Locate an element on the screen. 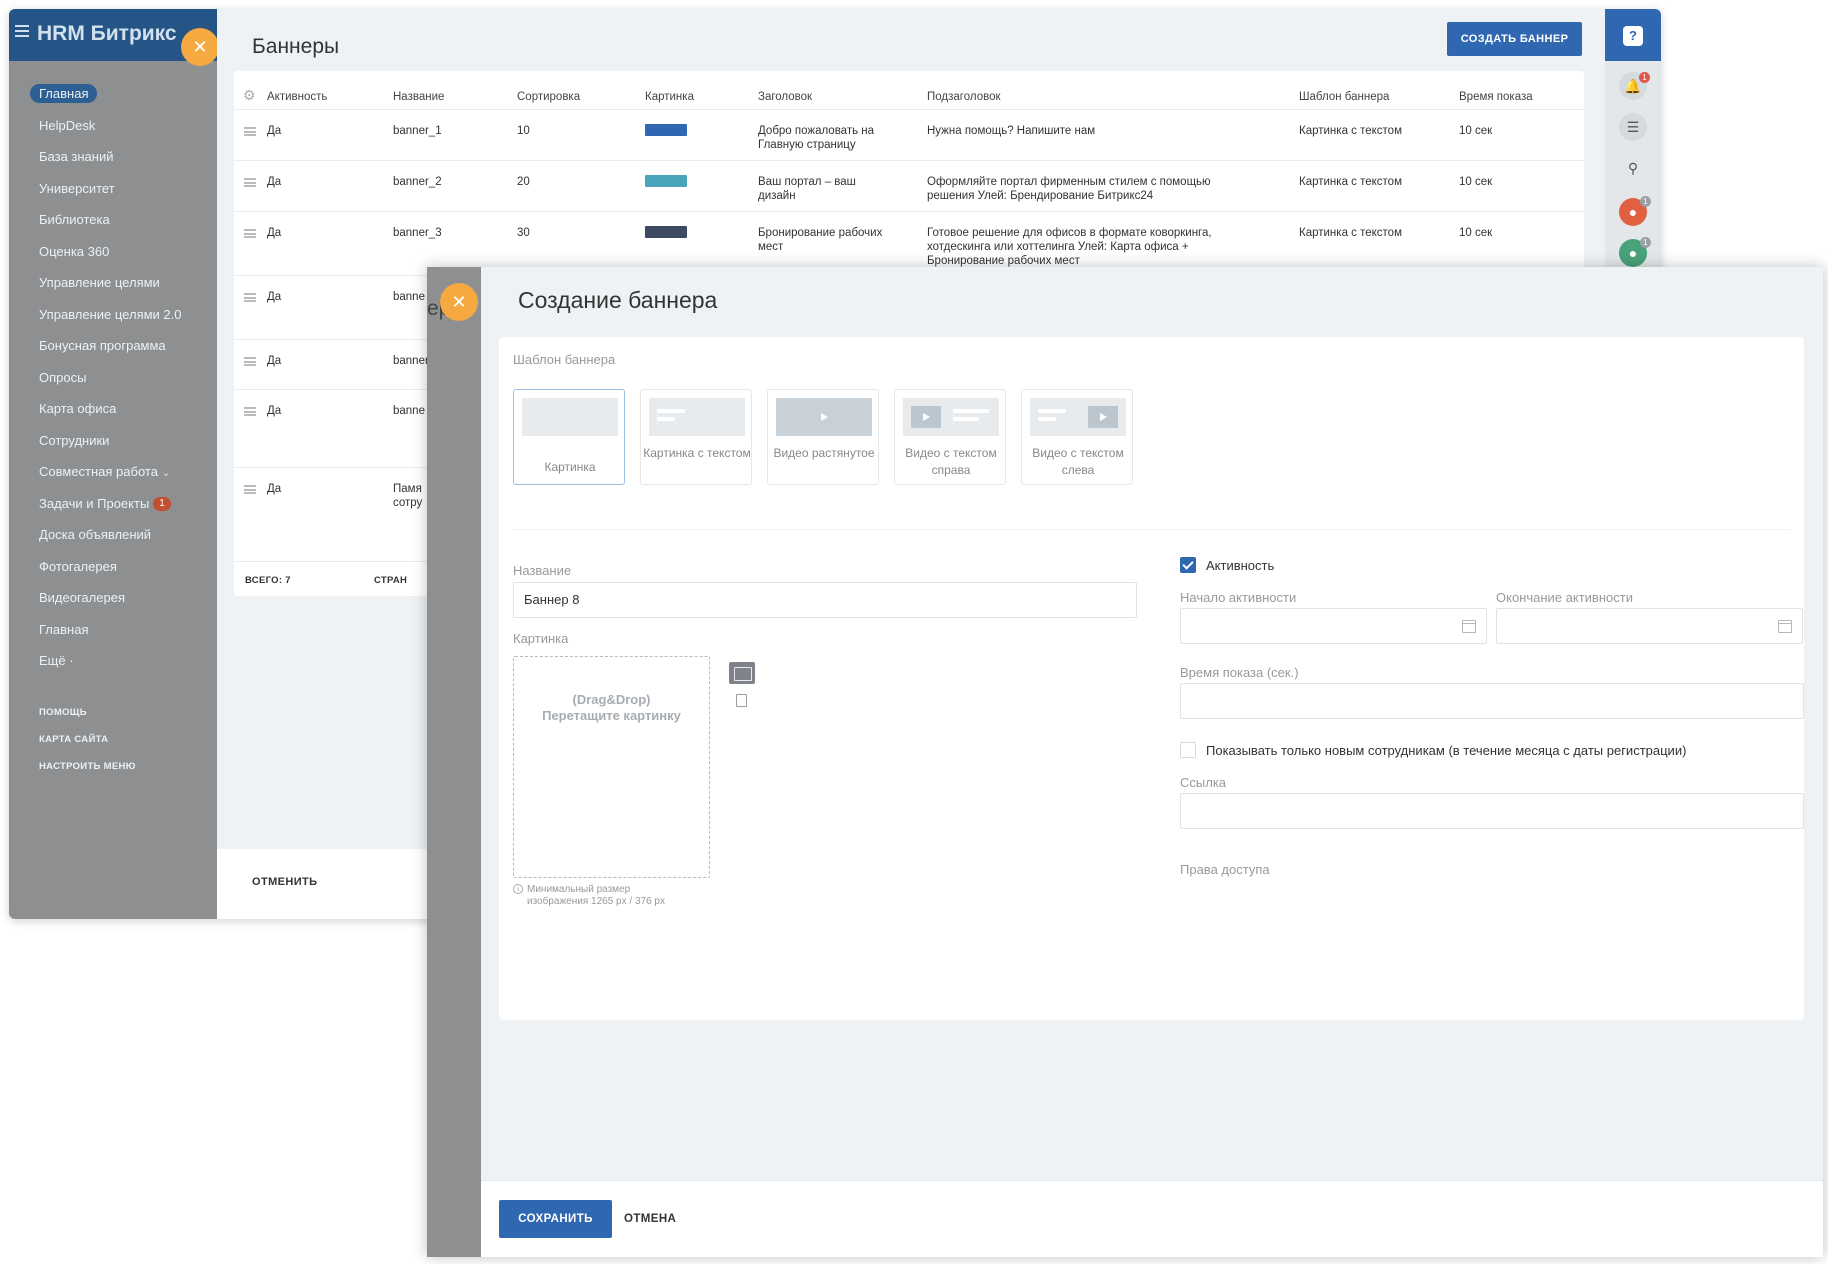 The height and width of the screenshot is (1264, 1828). configure-menu-link: НАСТРОИТЬ МЕНЮ is located at coordinates (110, 769).